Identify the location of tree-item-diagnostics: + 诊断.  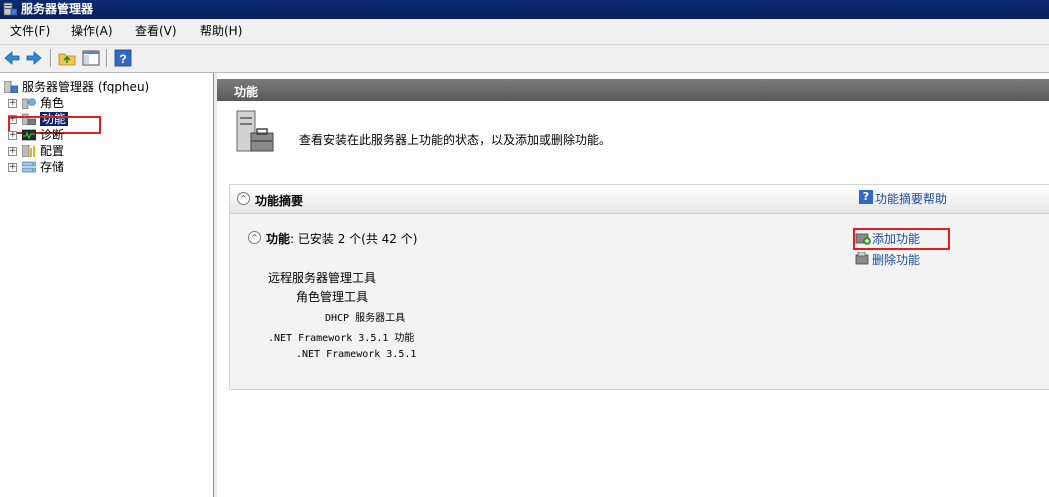
(98, 135).